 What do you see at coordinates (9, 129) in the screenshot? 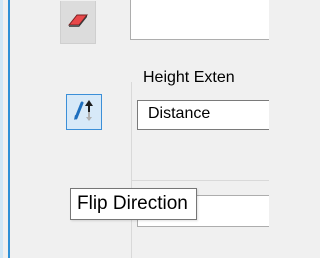
I see `panel-accent-line` at bounding box center [9, 129].